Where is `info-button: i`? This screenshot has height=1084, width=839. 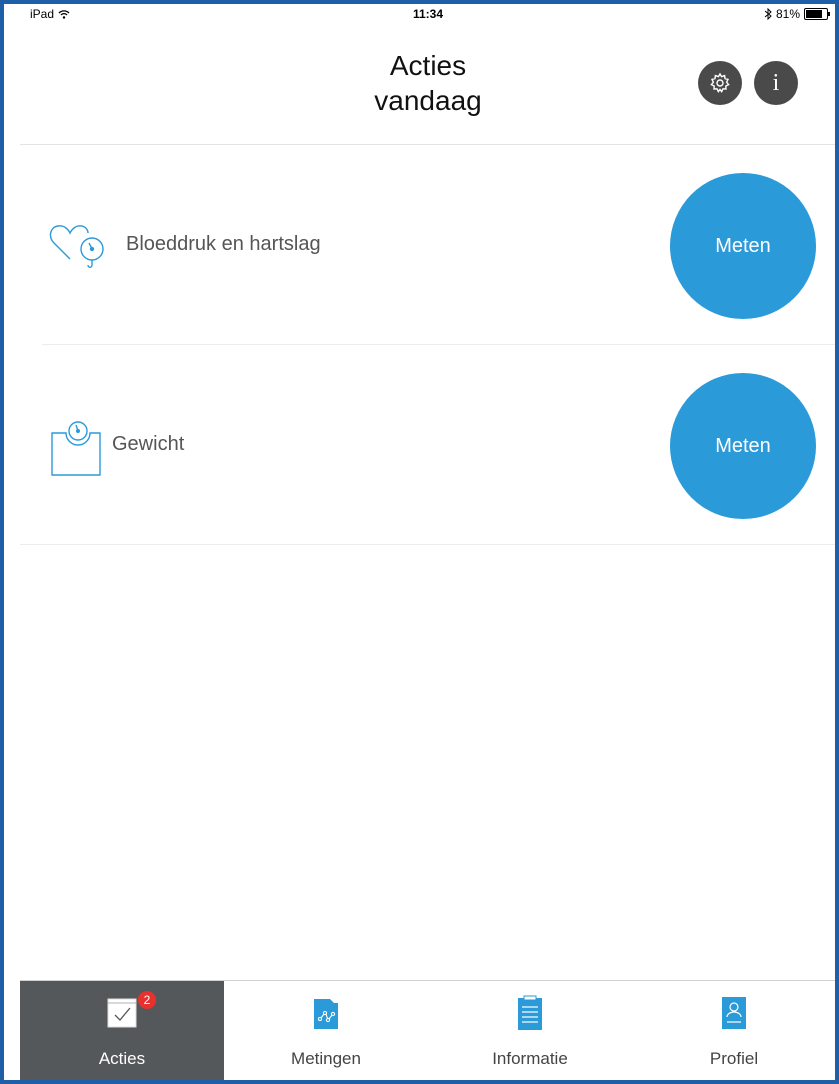 info-button: i is located at coordinates (776, 83).